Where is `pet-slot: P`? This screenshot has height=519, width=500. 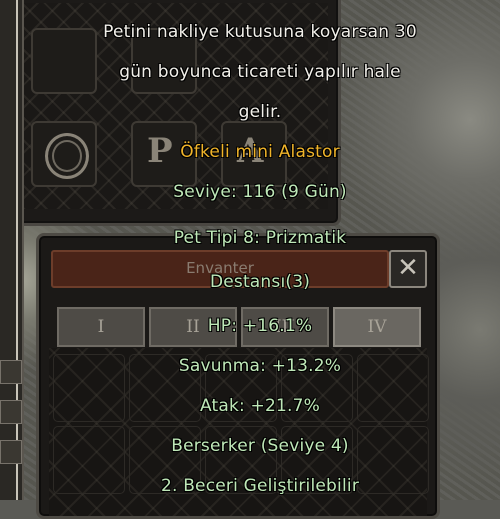 pet-slot: P is located at coordinates (164, 154).